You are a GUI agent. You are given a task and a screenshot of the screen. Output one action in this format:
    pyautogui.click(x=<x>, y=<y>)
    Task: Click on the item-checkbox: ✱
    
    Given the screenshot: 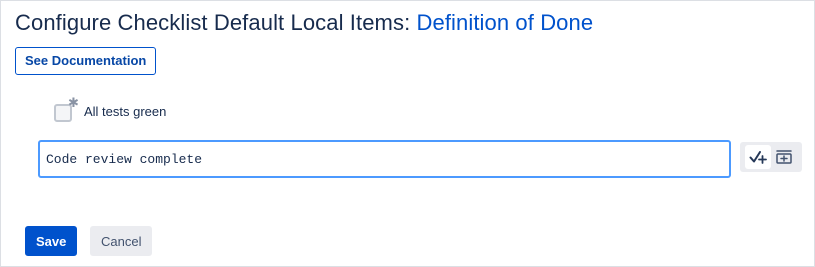 What is the action you would take?
    pyautogui.click(x=66, y=109)
    